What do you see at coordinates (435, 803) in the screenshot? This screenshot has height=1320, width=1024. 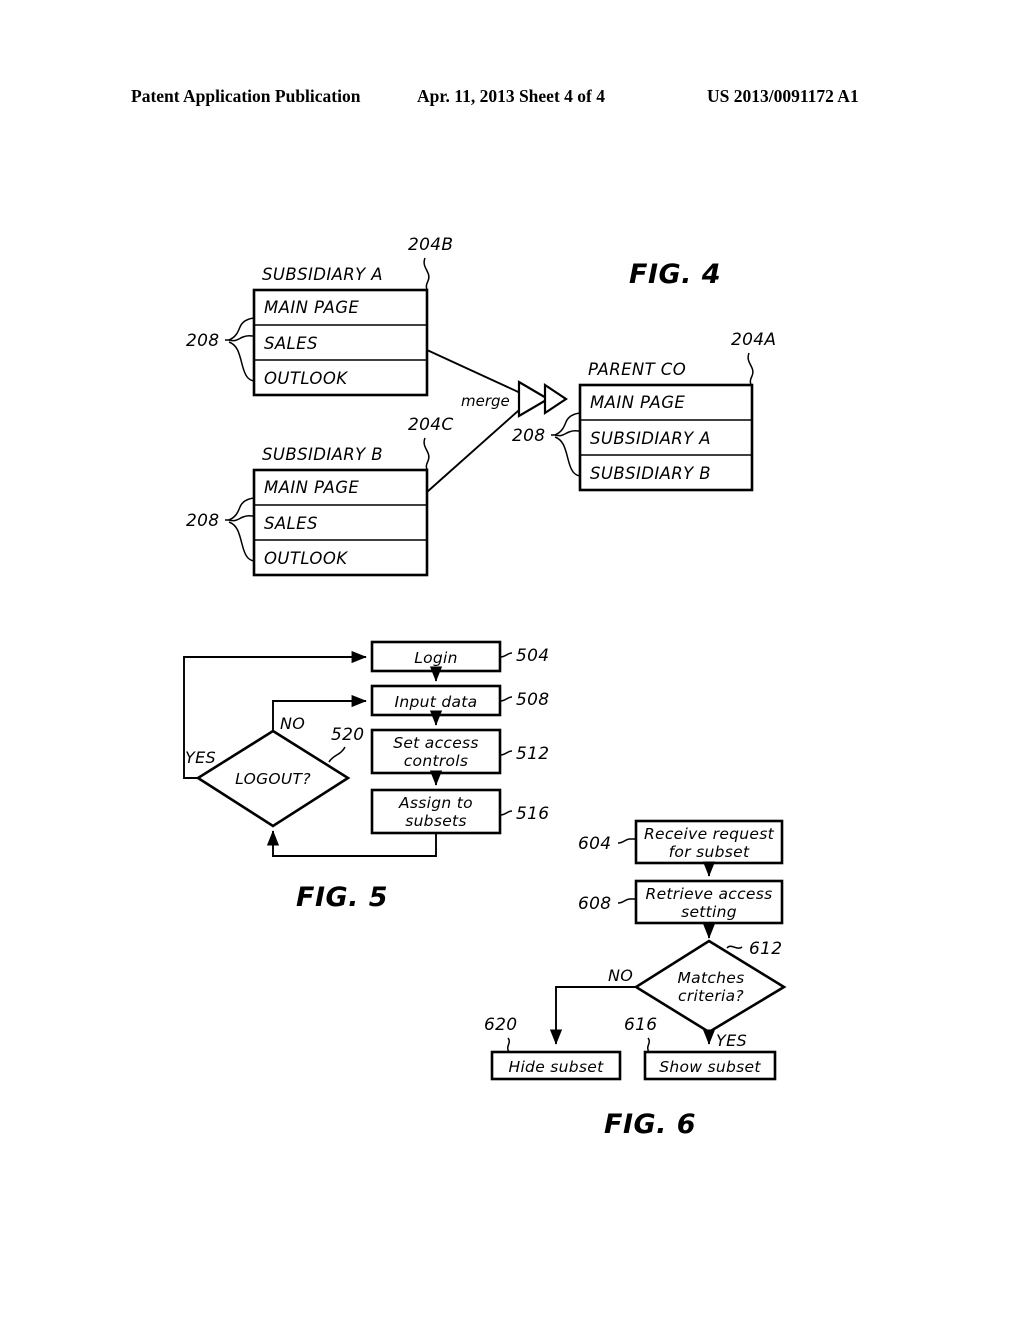 I see `step-assign-label-line1: Assign to` at bounding box center [435, 803].